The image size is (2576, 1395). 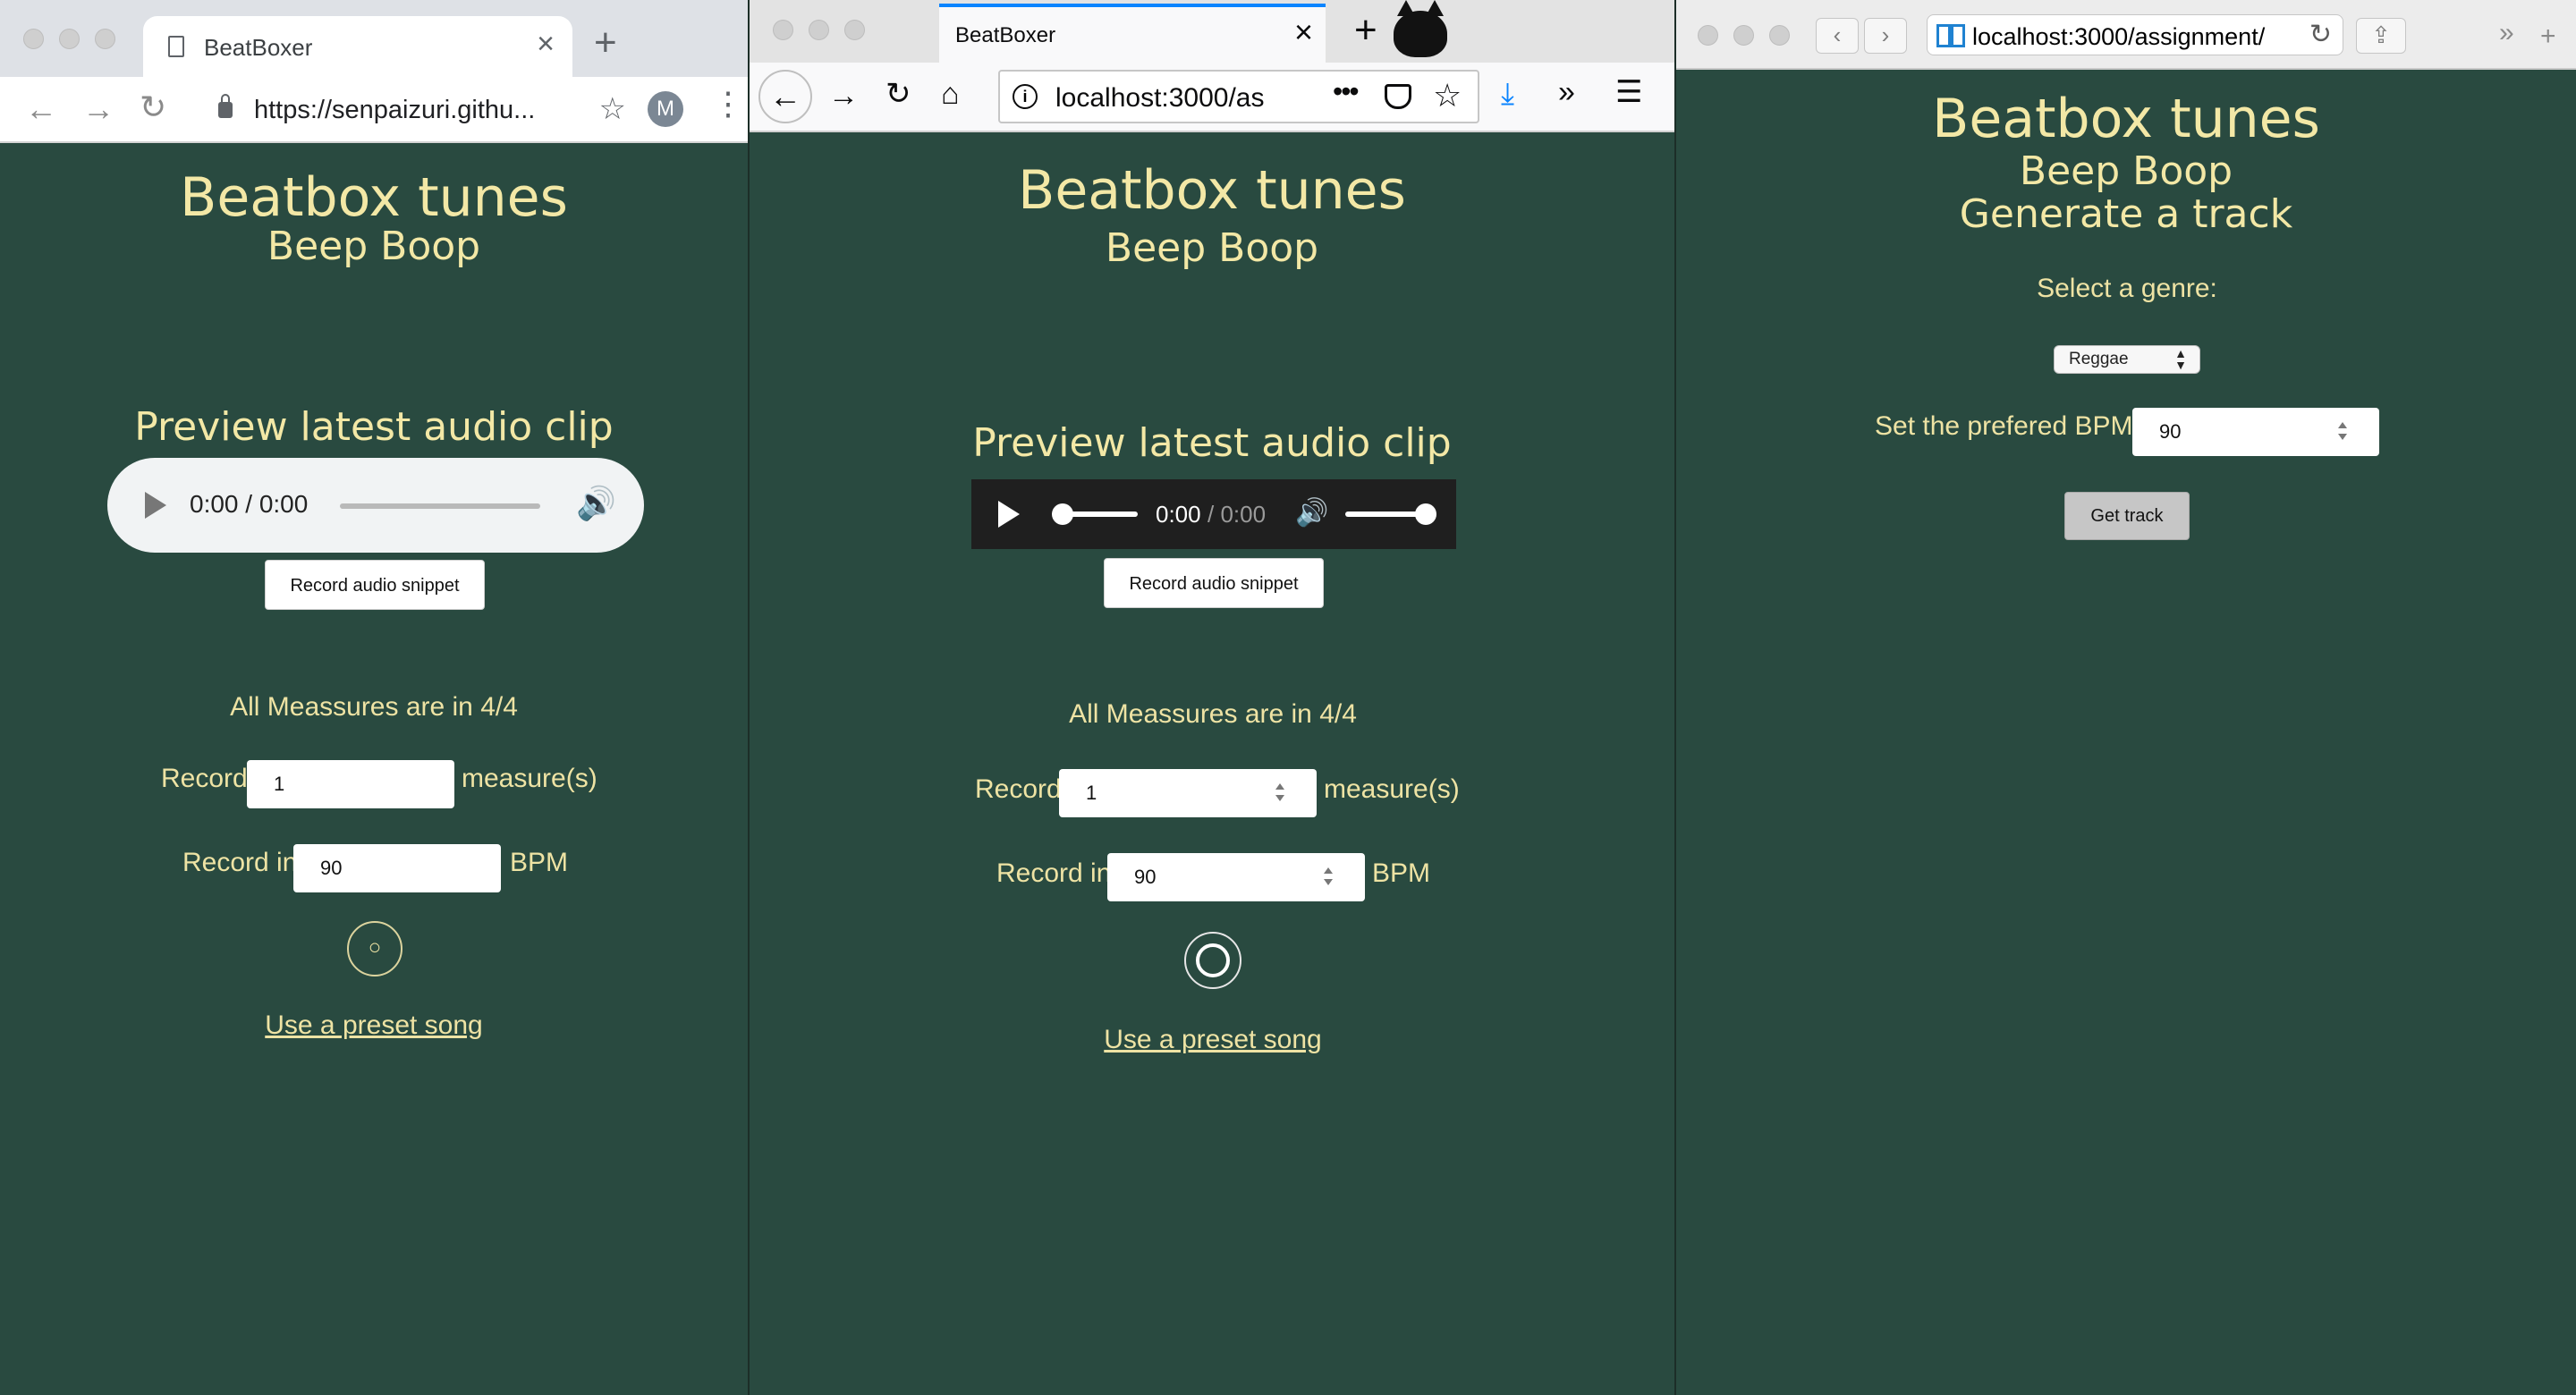 What do you see at coordinates (374, 948) in the screenshot?
I see `record-button: ○` at bounding box center [374, 948].